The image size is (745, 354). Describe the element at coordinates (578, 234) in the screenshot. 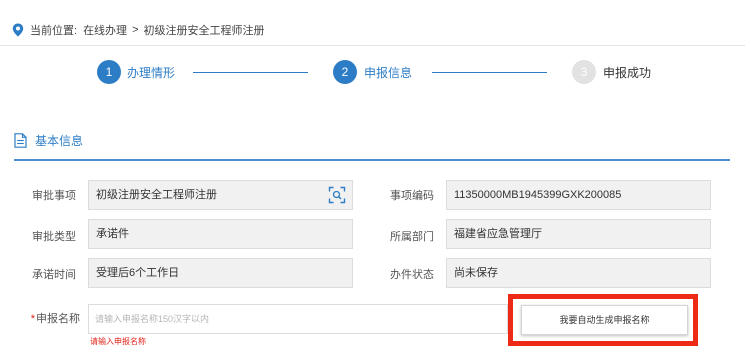

I see `department-field: 福建省应急管理厅` at that location.